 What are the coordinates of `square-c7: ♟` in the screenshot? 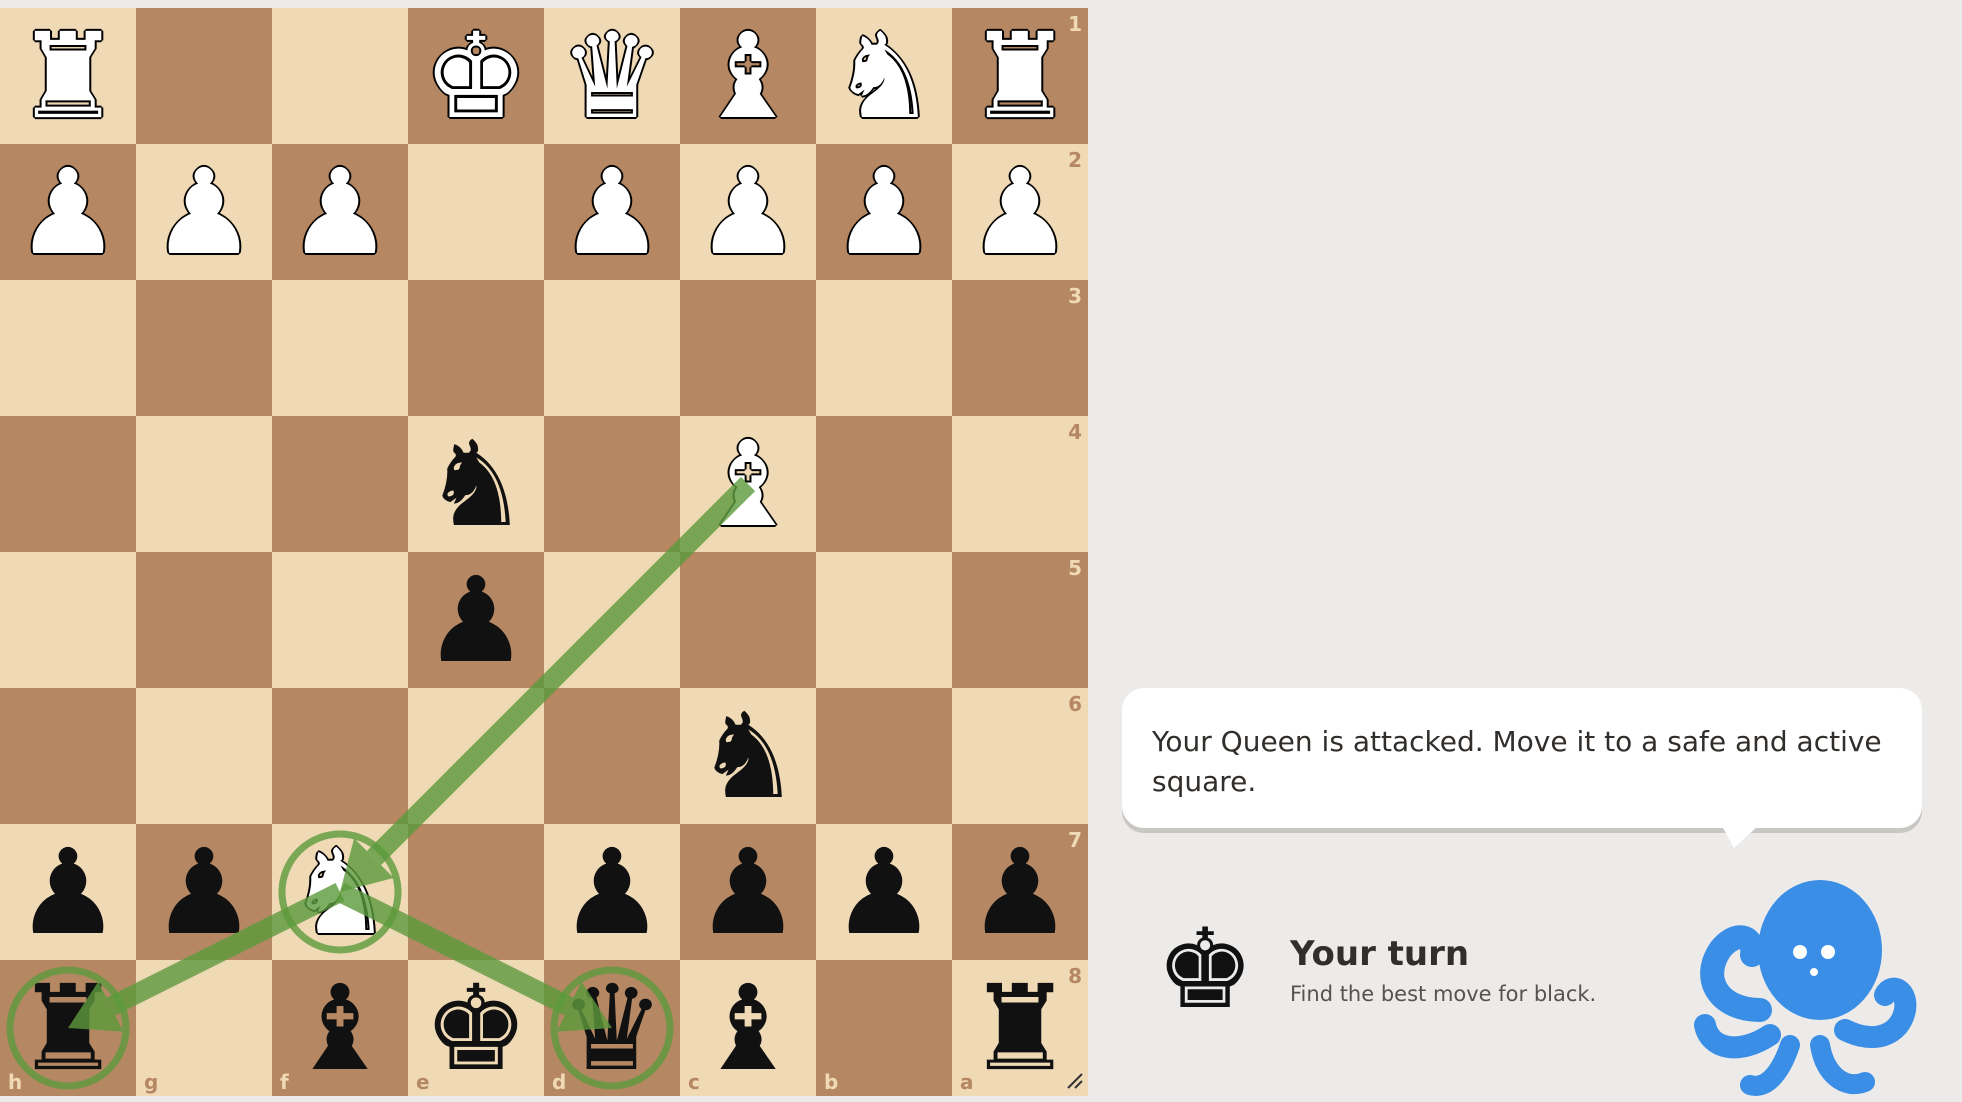 It's located at (748, 892).